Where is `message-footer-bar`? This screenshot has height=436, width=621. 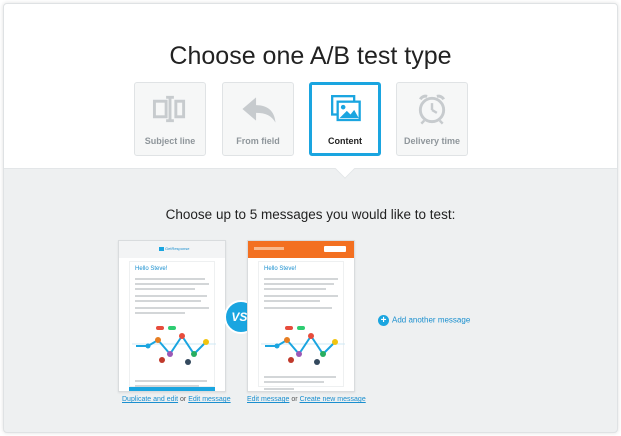
message-footer-bar is located at coordinates (172, 389).